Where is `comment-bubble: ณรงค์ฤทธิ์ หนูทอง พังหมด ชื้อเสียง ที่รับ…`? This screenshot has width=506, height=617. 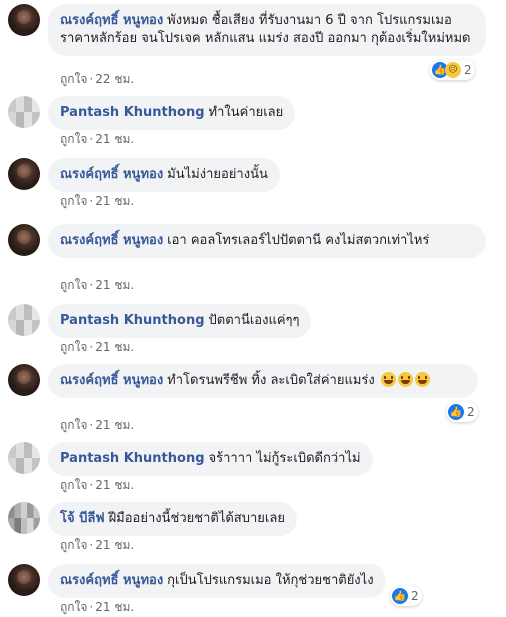
comment-bubble: ณรงค์ฤทธิ์ หนูทอง พังหมด ชื้อเสียง ที่รับ… is located at coordinates (267, 30).